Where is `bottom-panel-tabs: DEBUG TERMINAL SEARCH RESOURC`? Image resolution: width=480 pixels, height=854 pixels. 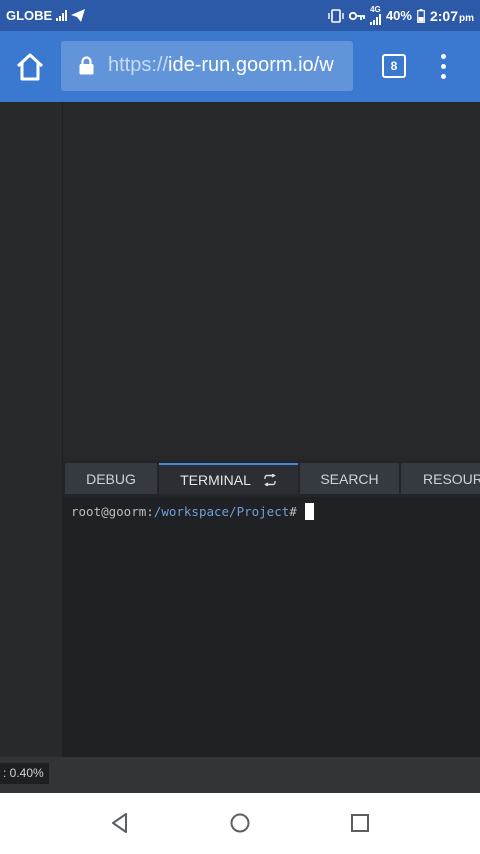
bottom-panel-tabs: DEBUG TERMINAL SEARCH RESOURC is located at coordinates (271, 478).